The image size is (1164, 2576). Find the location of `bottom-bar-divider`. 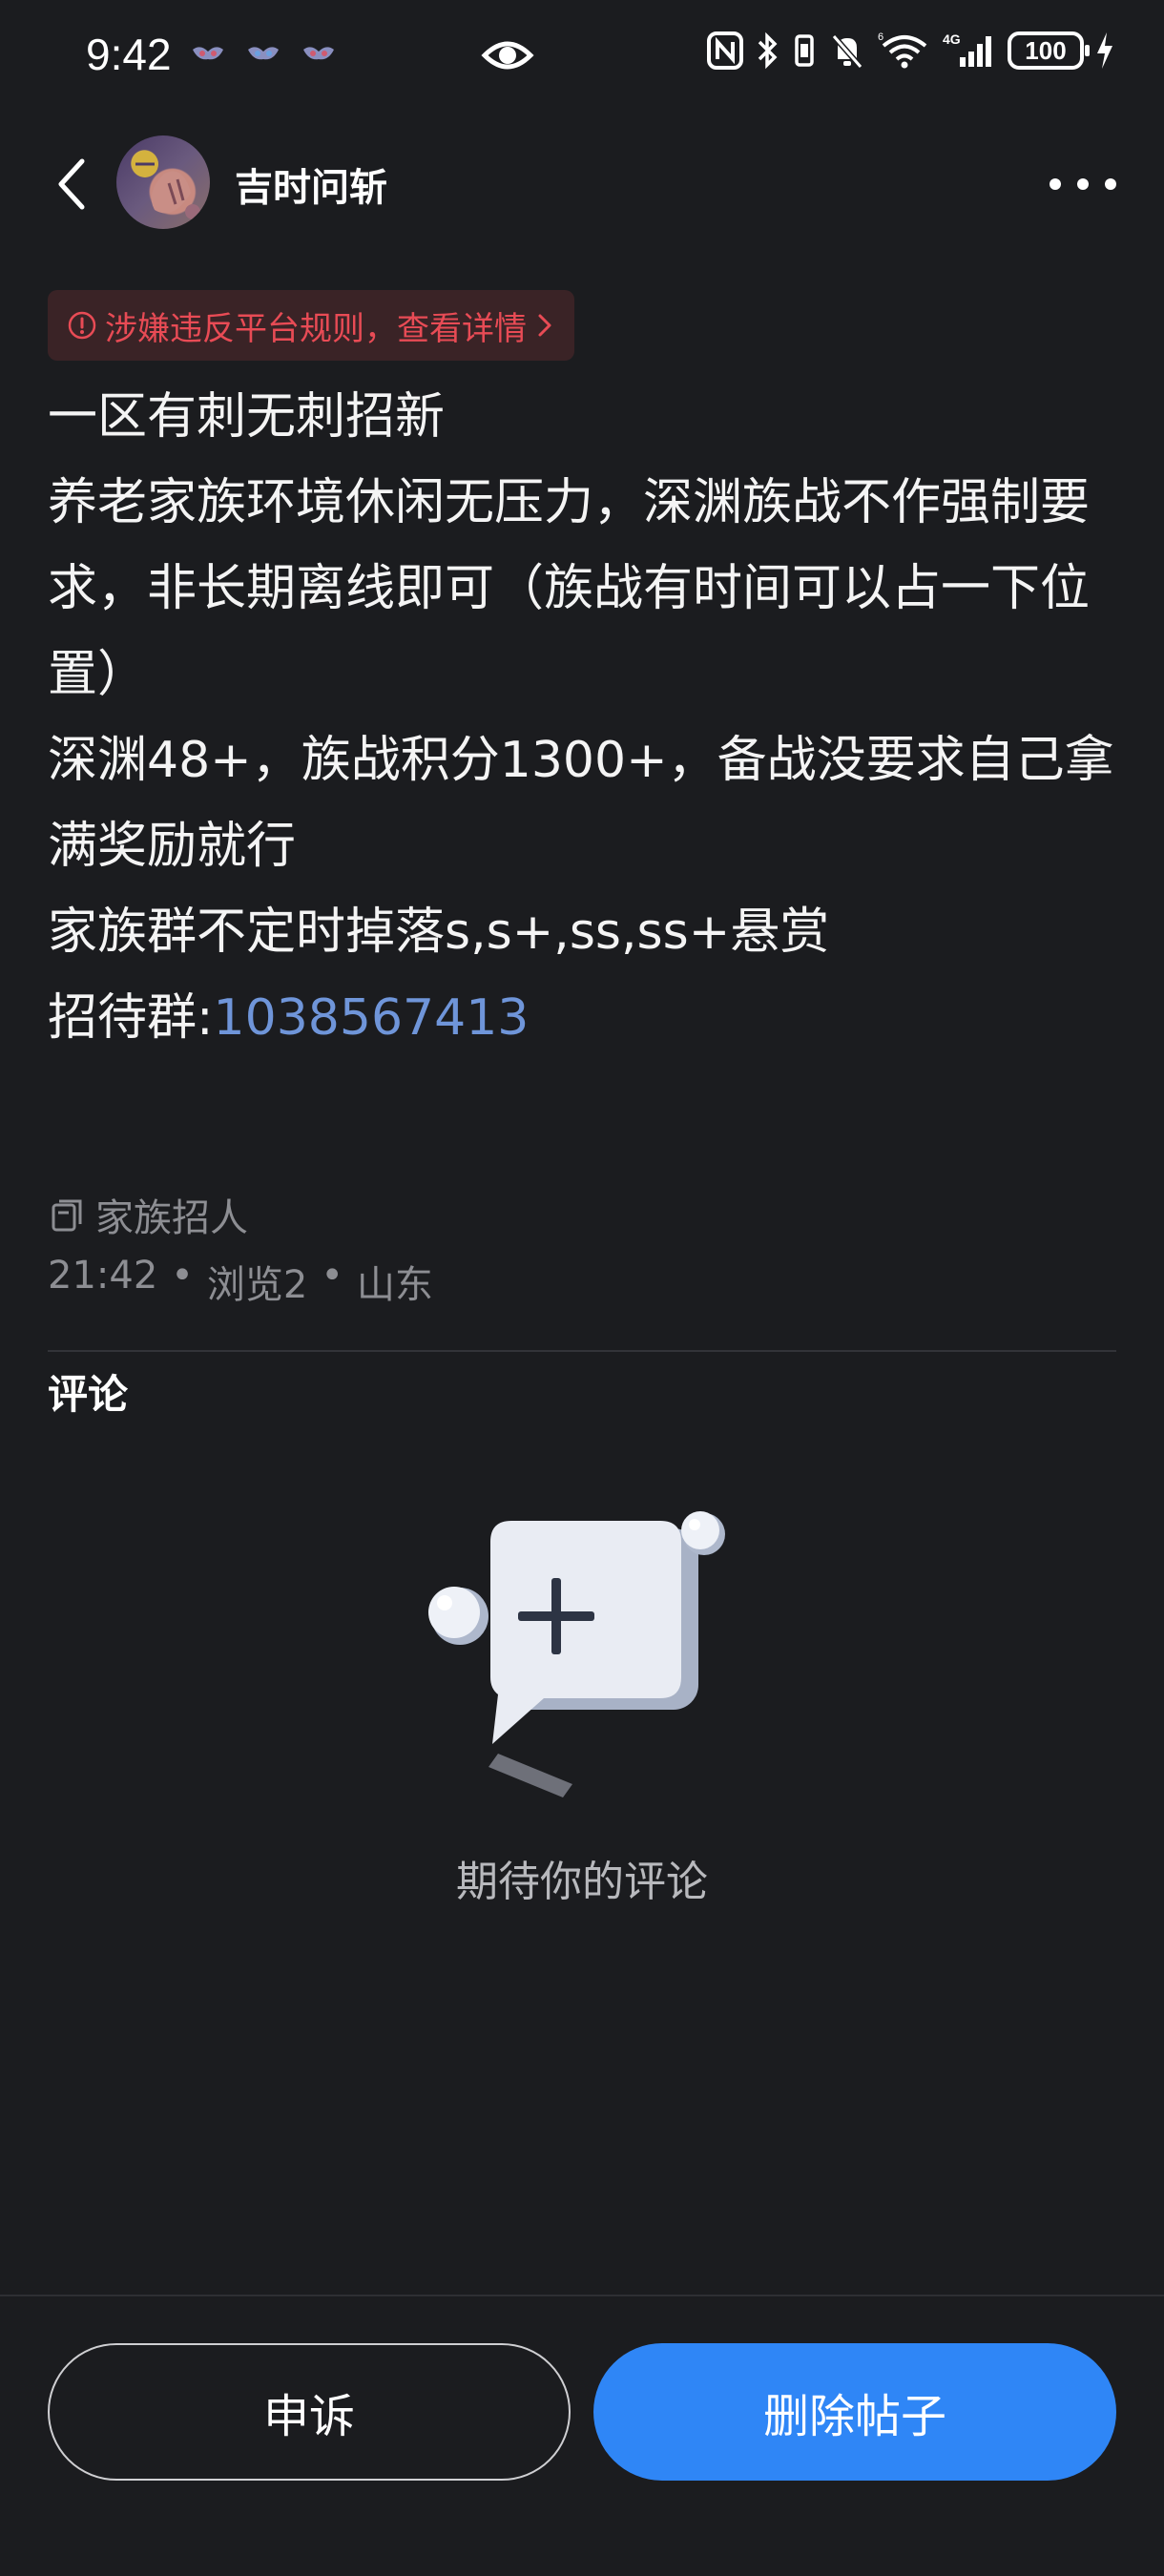

bottom-bar-divider is located at coordinates (582, 2295).